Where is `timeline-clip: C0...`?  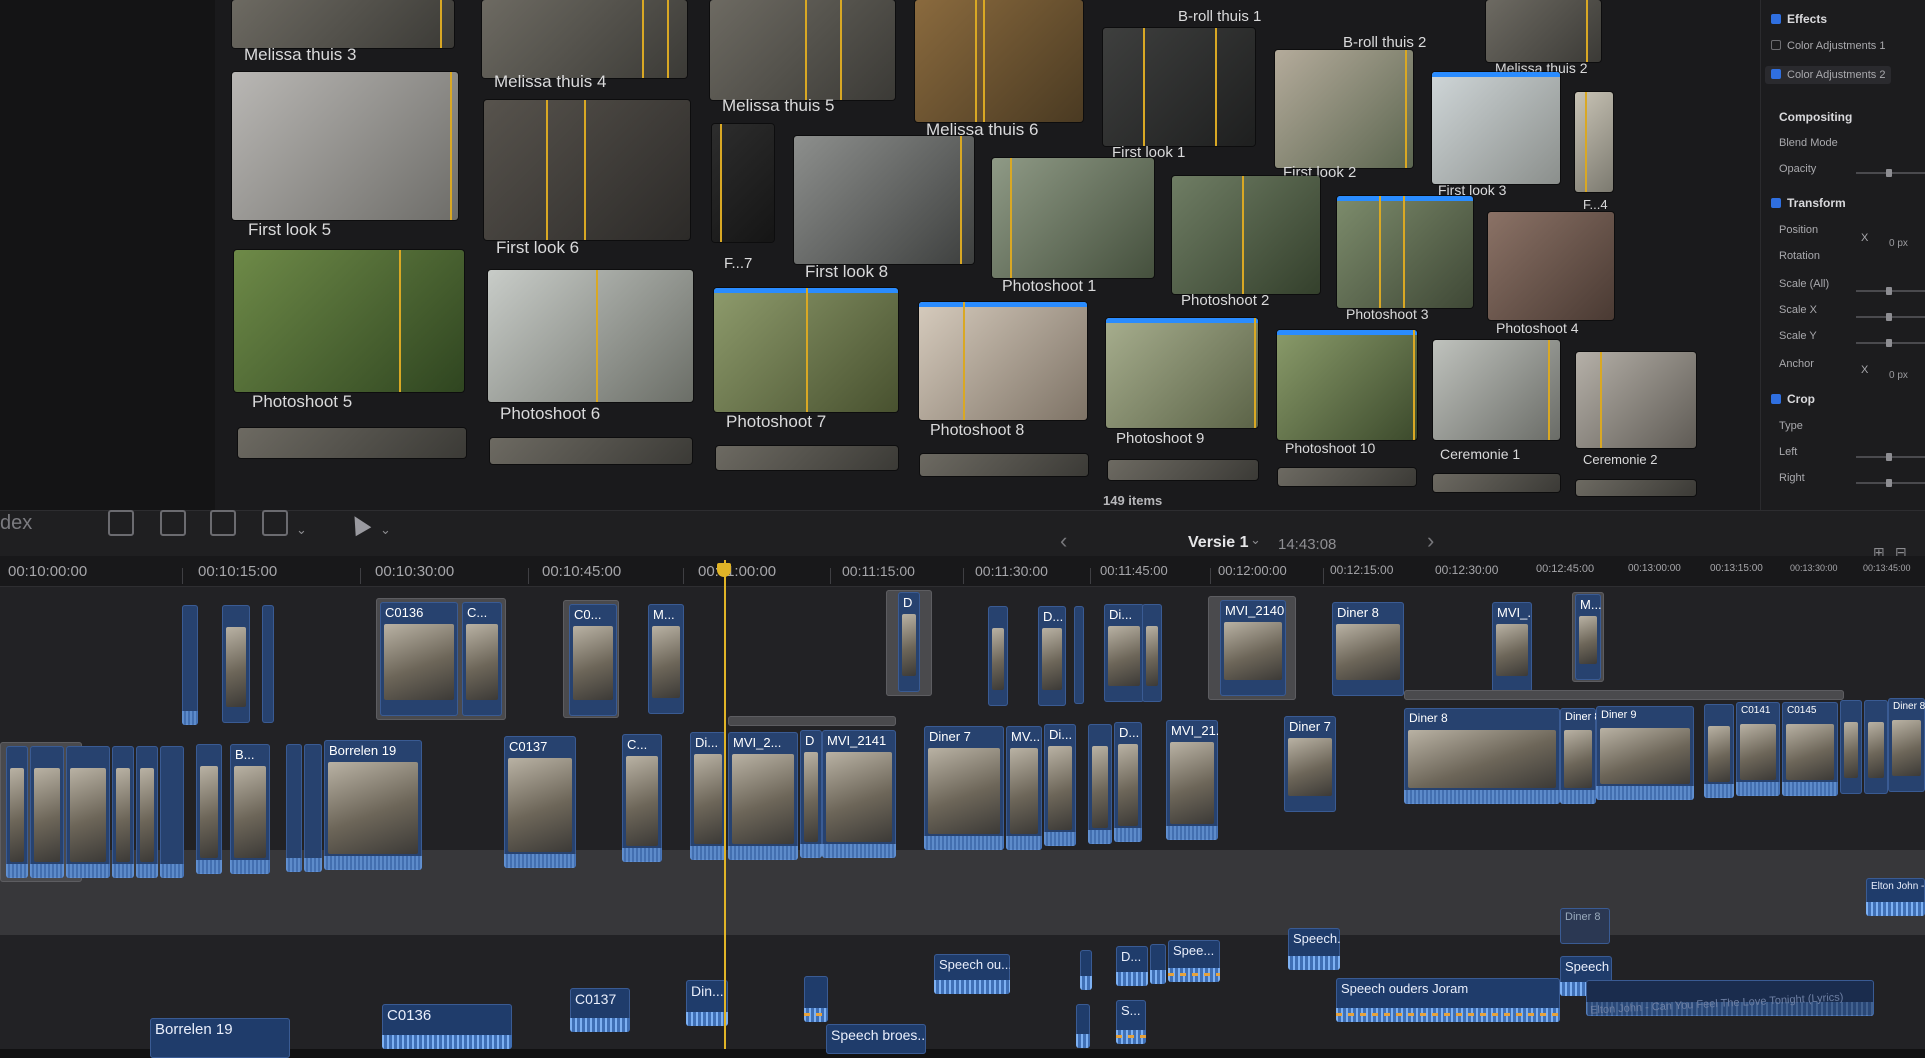
timeline-clip: C0... is located at coordinates (593, 660).